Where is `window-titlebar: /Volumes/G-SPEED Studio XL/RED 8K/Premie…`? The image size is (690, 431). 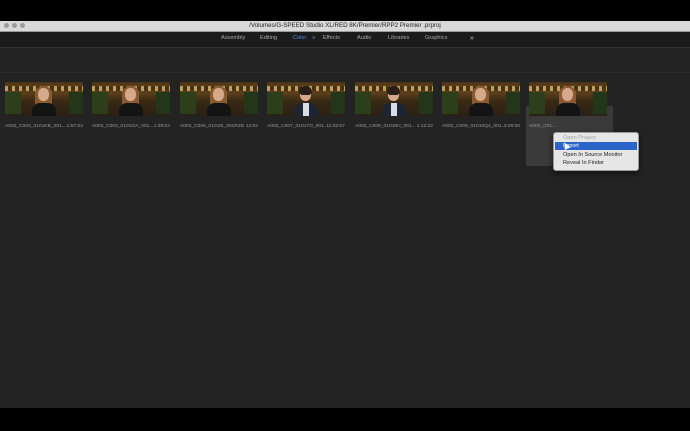
window-titlebar: /Volumes/G-SPEED Studio XL/RED 8K/Premie… is located at coordinates (345, 26).